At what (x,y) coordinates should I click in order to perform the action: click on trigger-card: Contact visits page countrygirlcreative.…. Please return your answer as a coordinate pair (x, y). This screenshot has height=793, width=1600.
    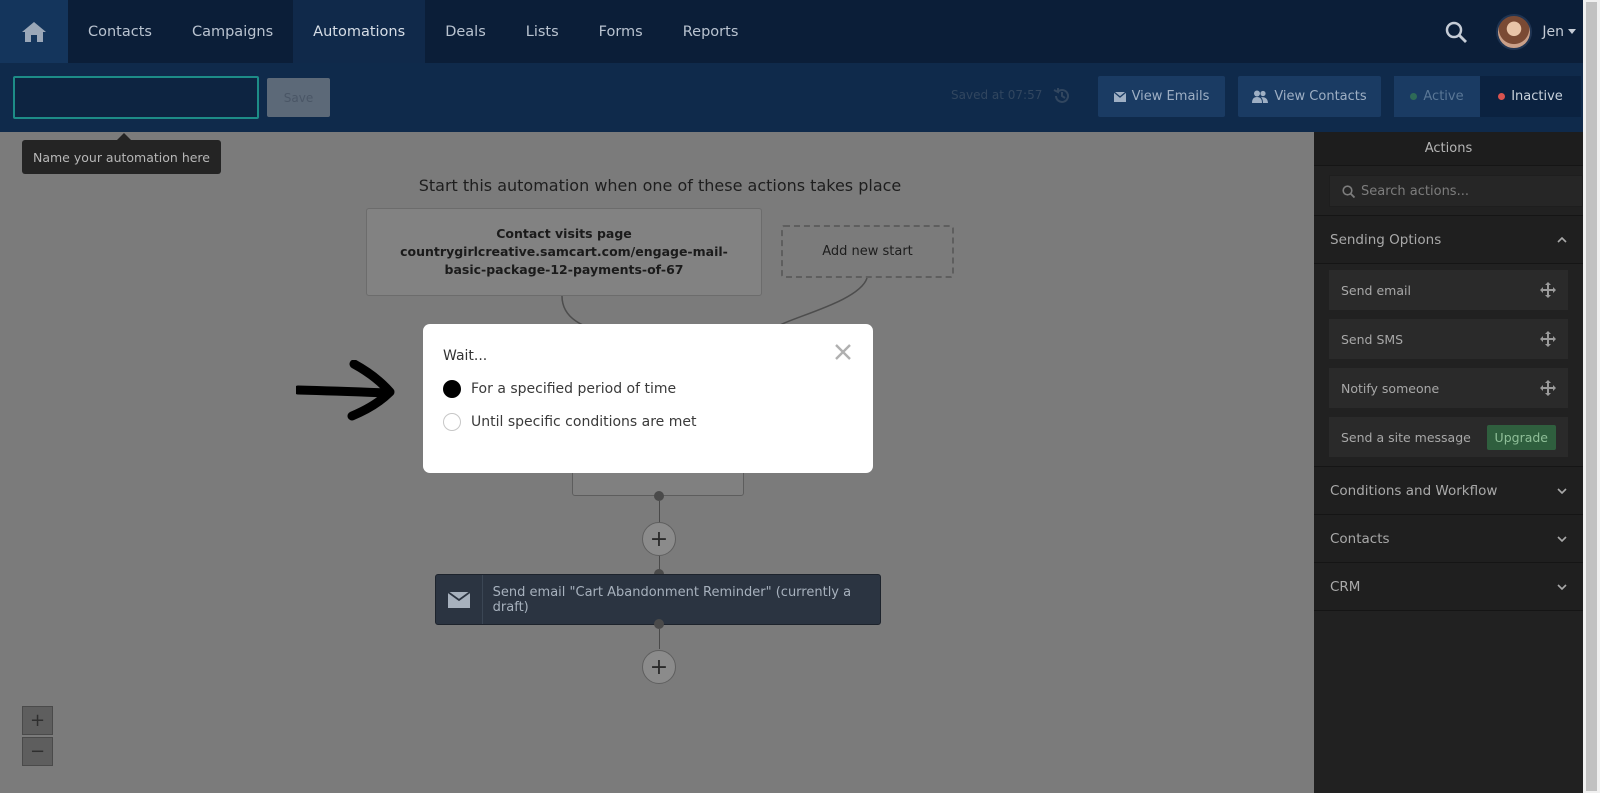
    Looking at the image, I should click on (564, 252).